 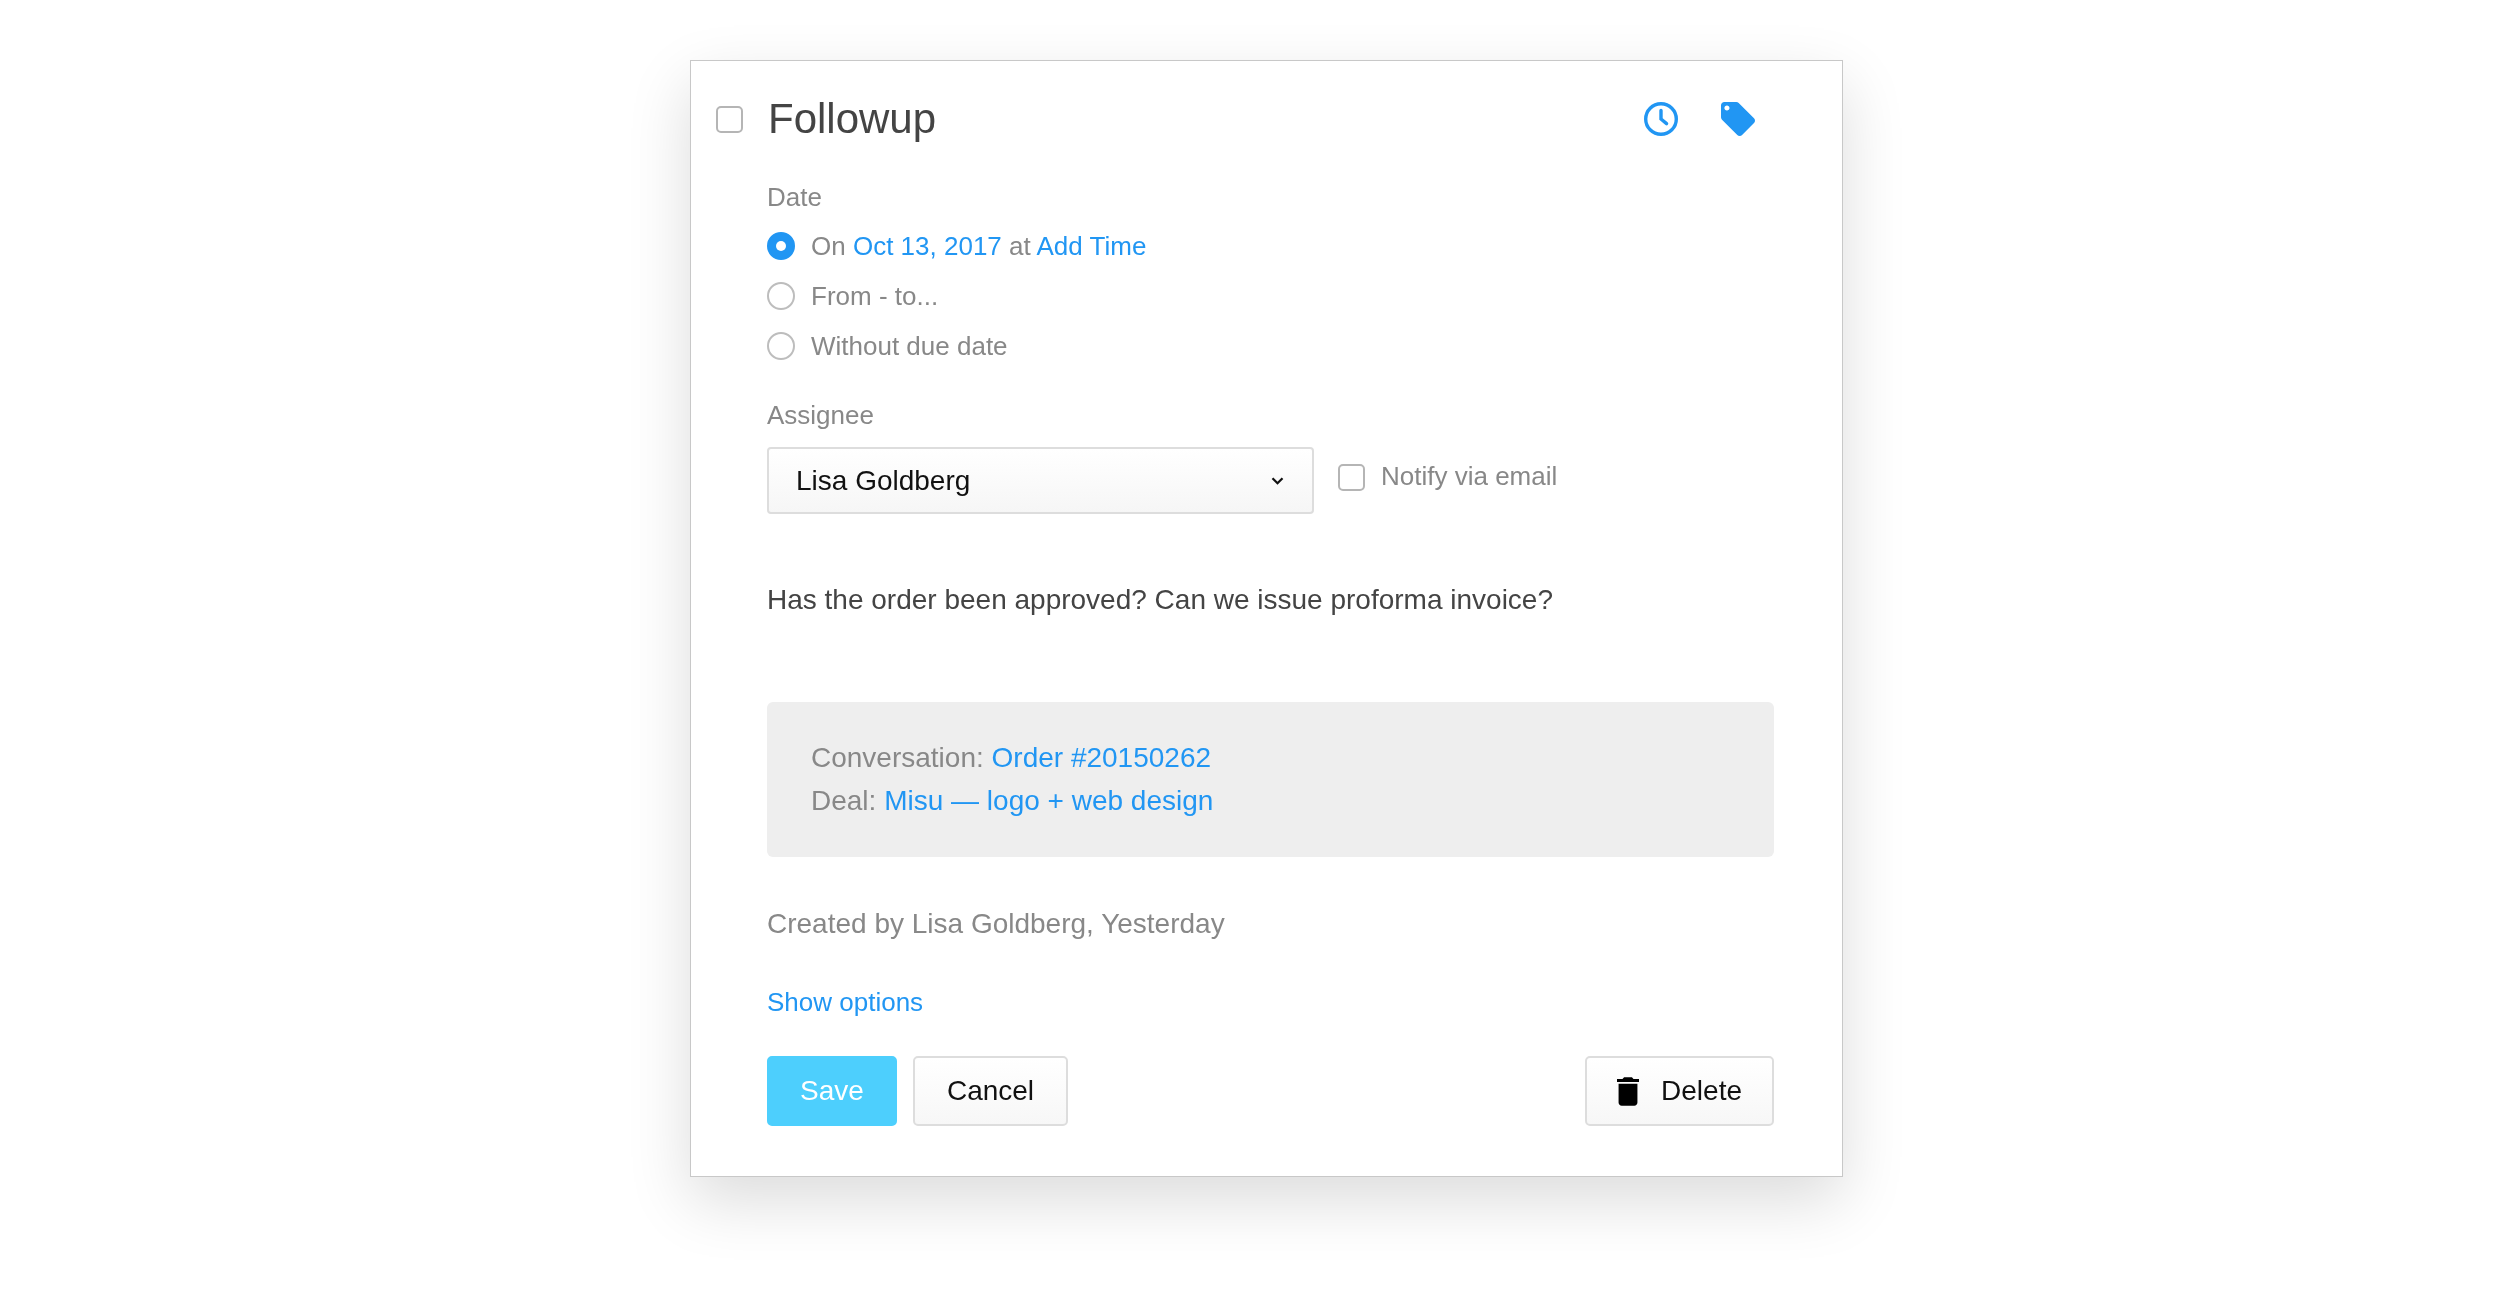 What do you see at coordinates (1661, 119) in the screenshot?
I see `clock-icon` at bounding box center [1661, 119].